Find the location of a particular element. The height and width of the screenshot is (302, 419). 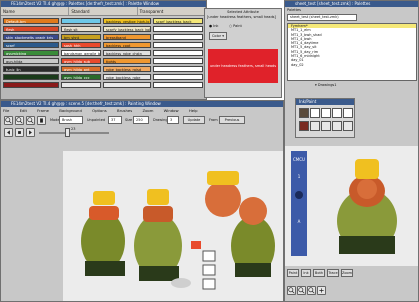

menu-frame: Frame is located at coordinates (43, 110).